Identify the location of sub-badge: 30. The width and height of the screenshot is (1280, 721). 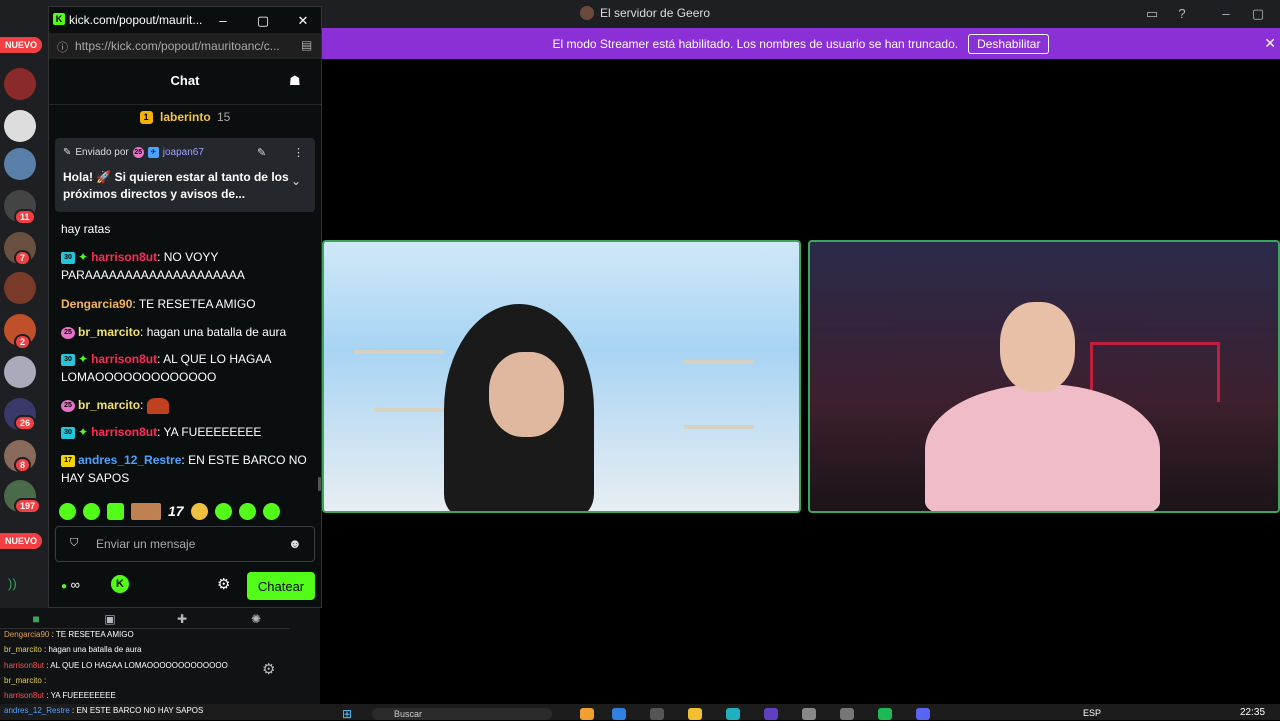
(68, 257).